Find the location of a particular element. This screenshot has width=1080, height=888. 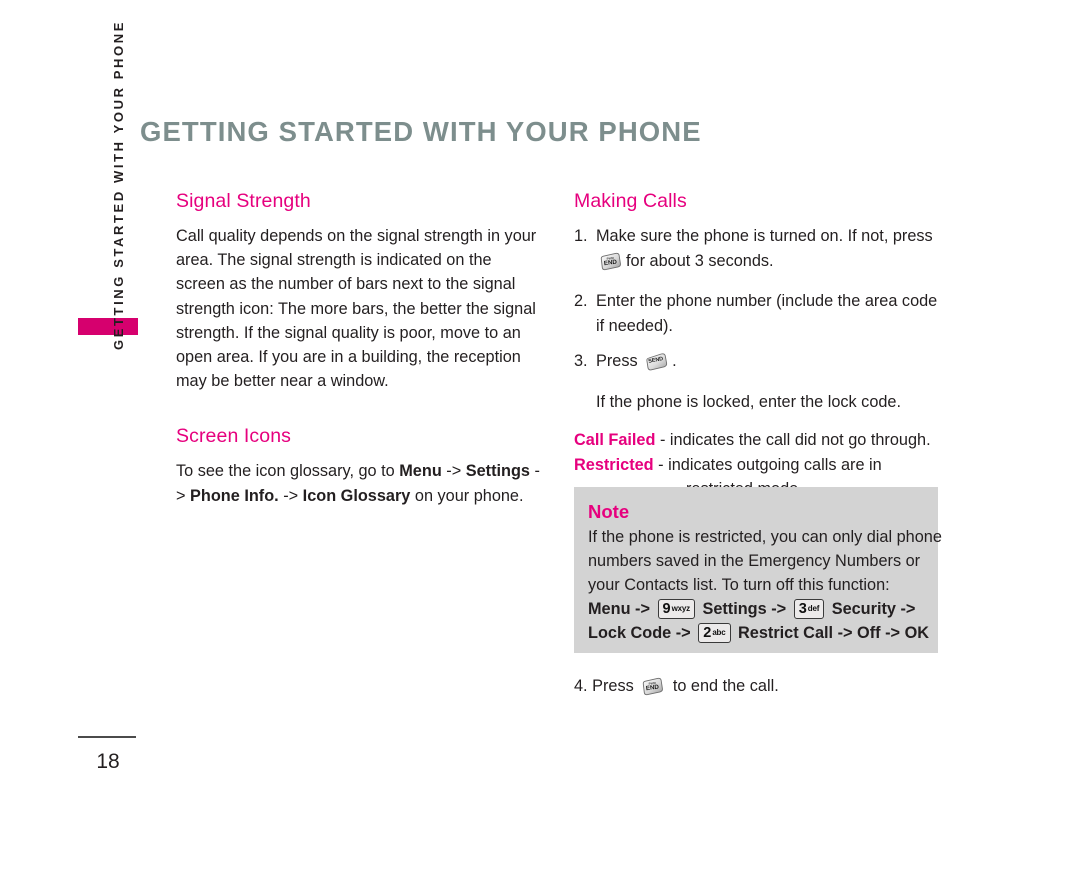

keypad-key-2-icon: 2abc is located at coordinates (714, 633).